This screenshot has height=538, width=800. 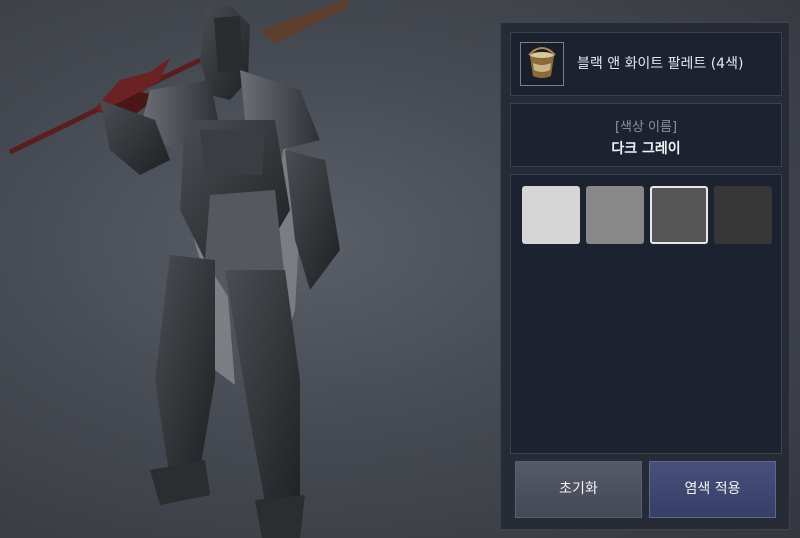 I want to click on swatch-dark-gray, so click(x=679, y=215).